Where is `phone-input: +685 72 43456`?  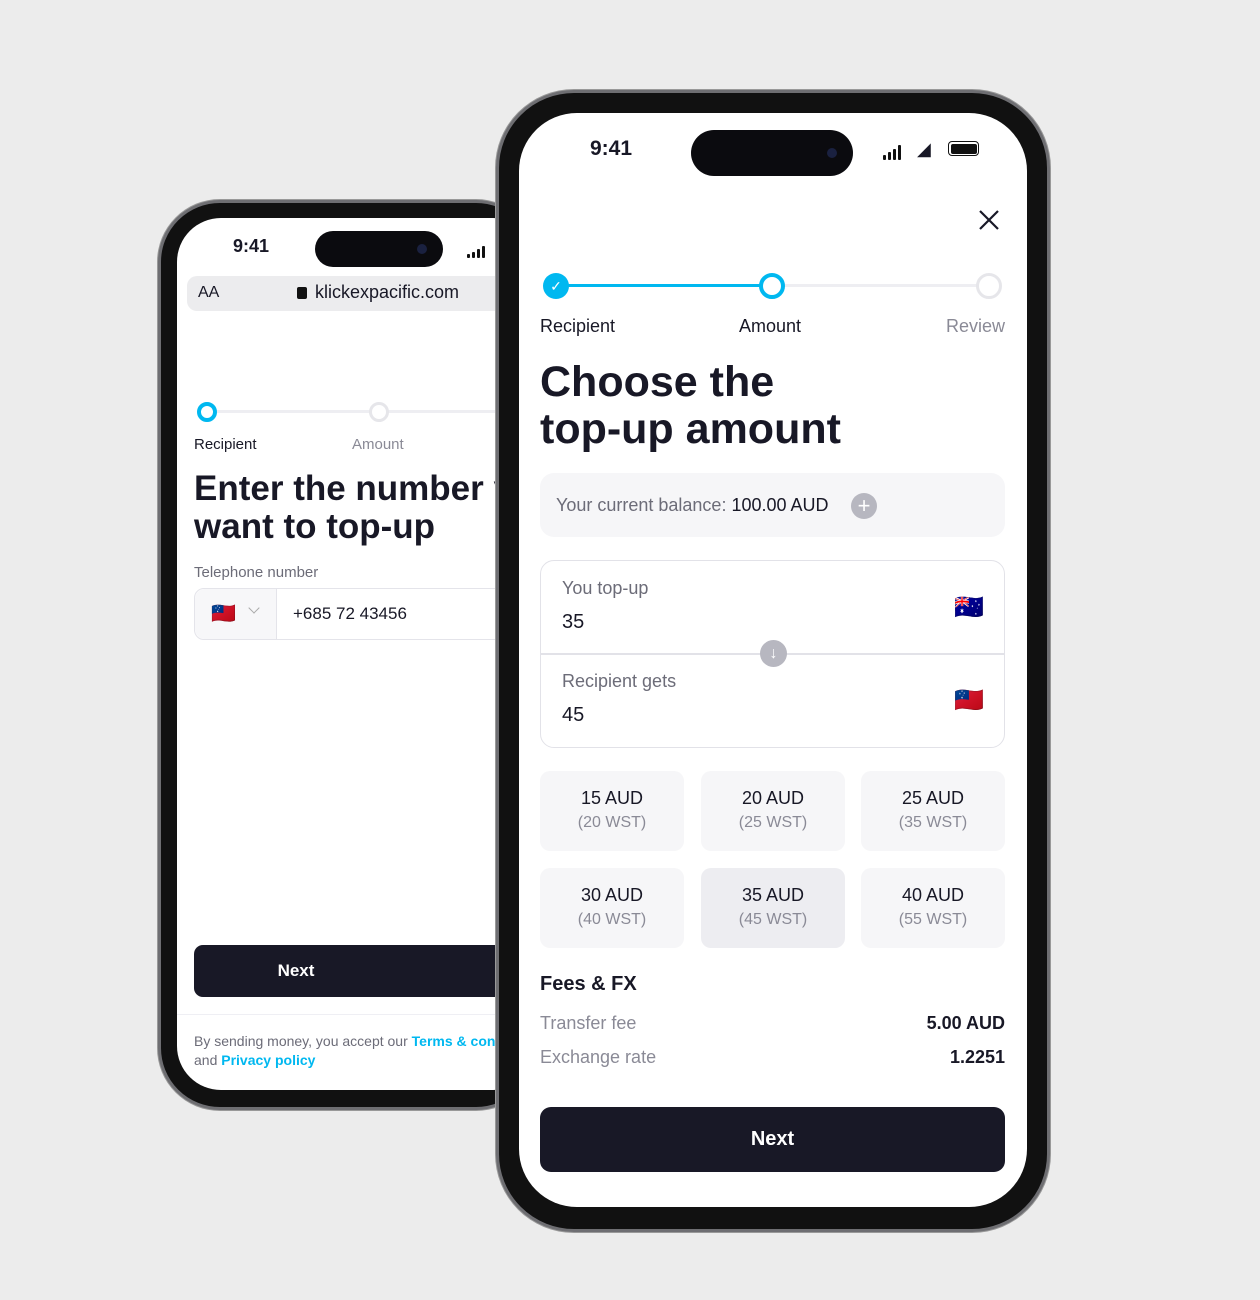 phone-input: +685 72 43456 is located at coordinates (350, 614).